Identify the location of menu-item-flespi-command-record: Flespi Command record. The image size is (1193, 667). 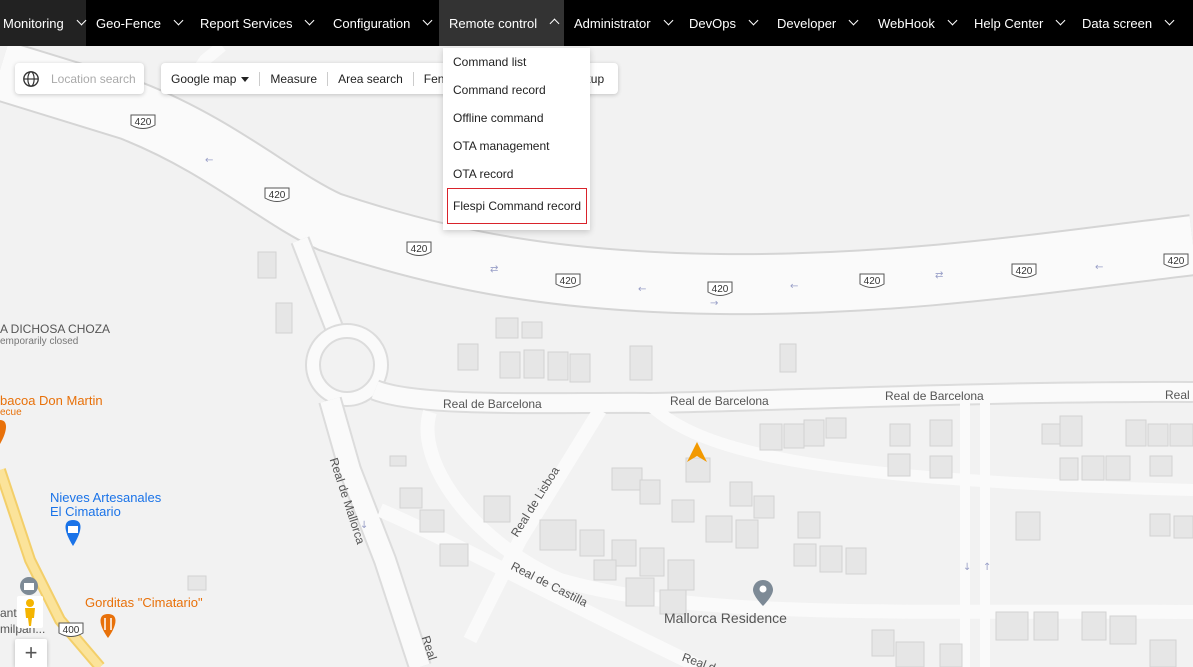
(517, 206).